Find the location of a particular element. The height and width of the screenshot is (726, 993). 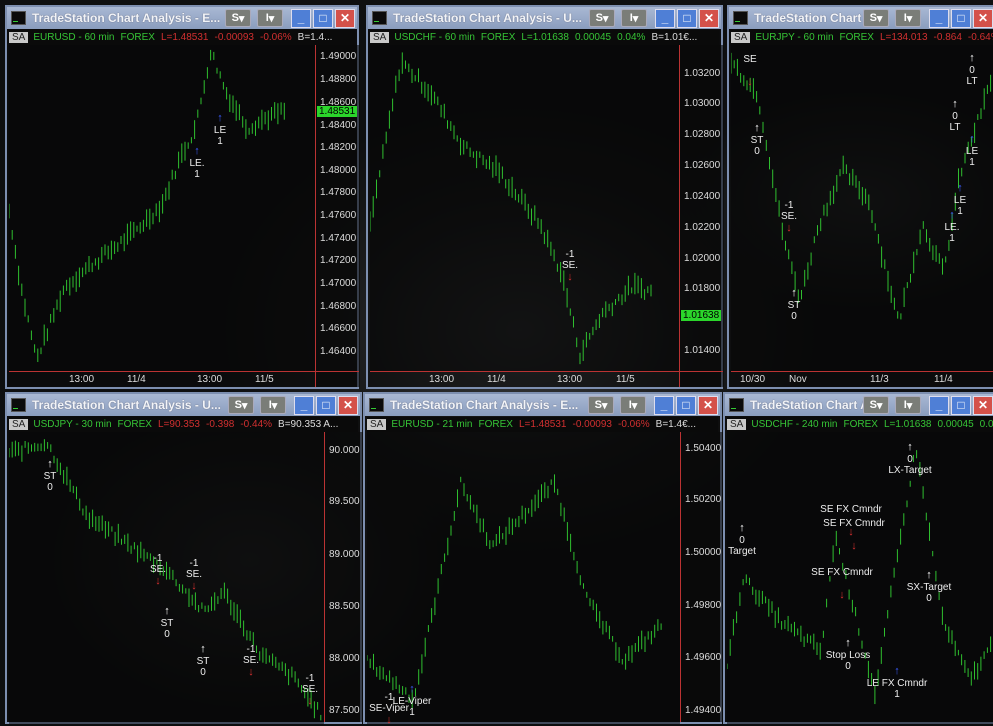

strategy-annotation: Stop Loss 0 is located at coordinates (848, 661).